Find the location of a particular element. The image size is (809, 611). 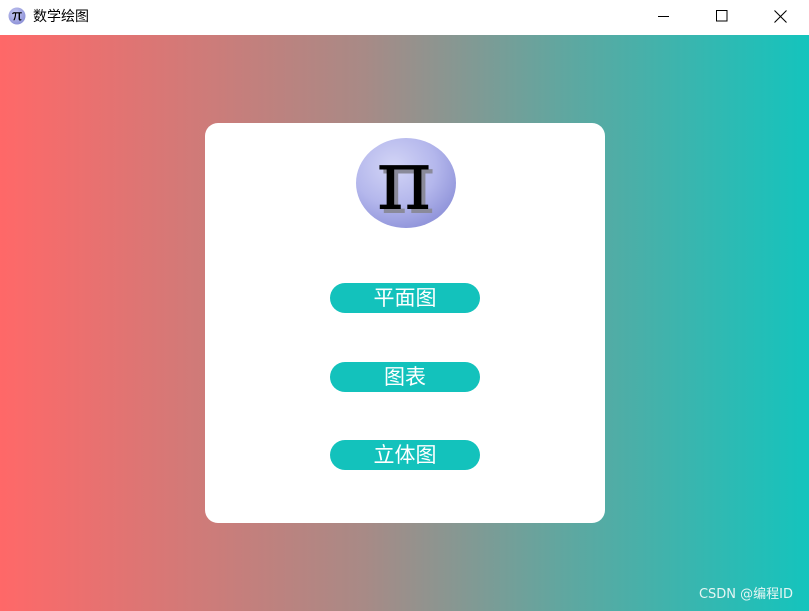

close-icon is located at coordinates (780, 16).